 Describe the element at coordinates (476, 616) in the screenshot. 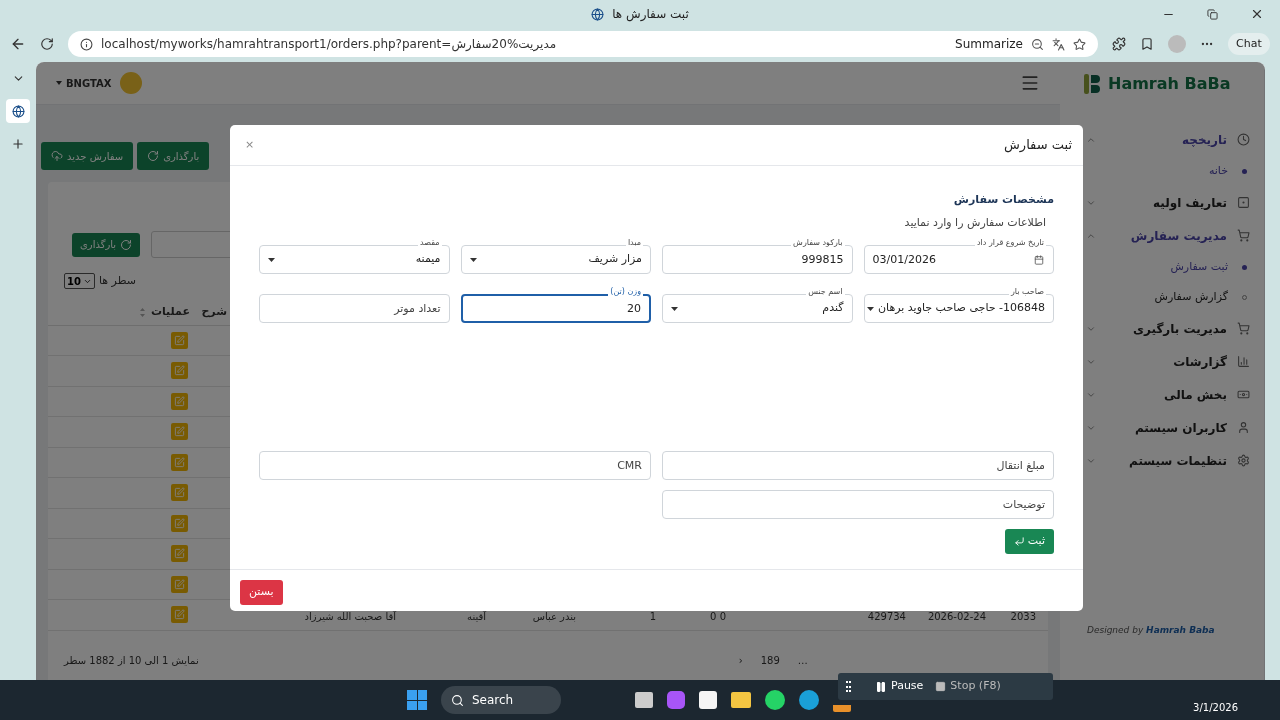

I see `table-cell: آقینه` at that location.